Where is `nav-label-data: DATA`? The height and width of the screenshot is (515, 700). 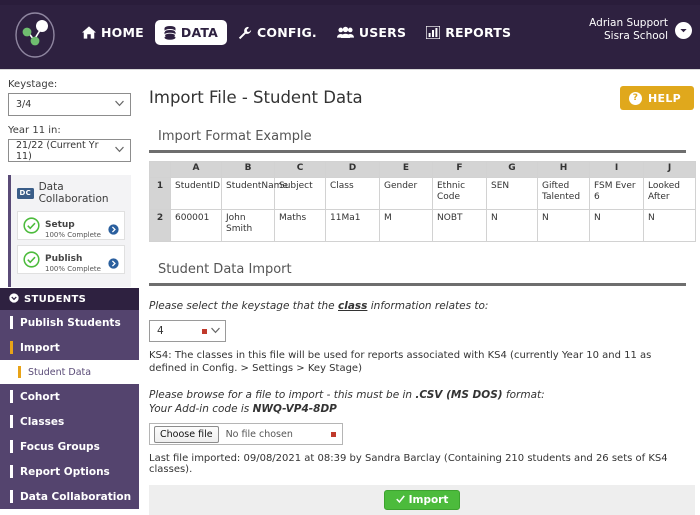 nav-label-data: DATA is located at coordinates (199, 32).